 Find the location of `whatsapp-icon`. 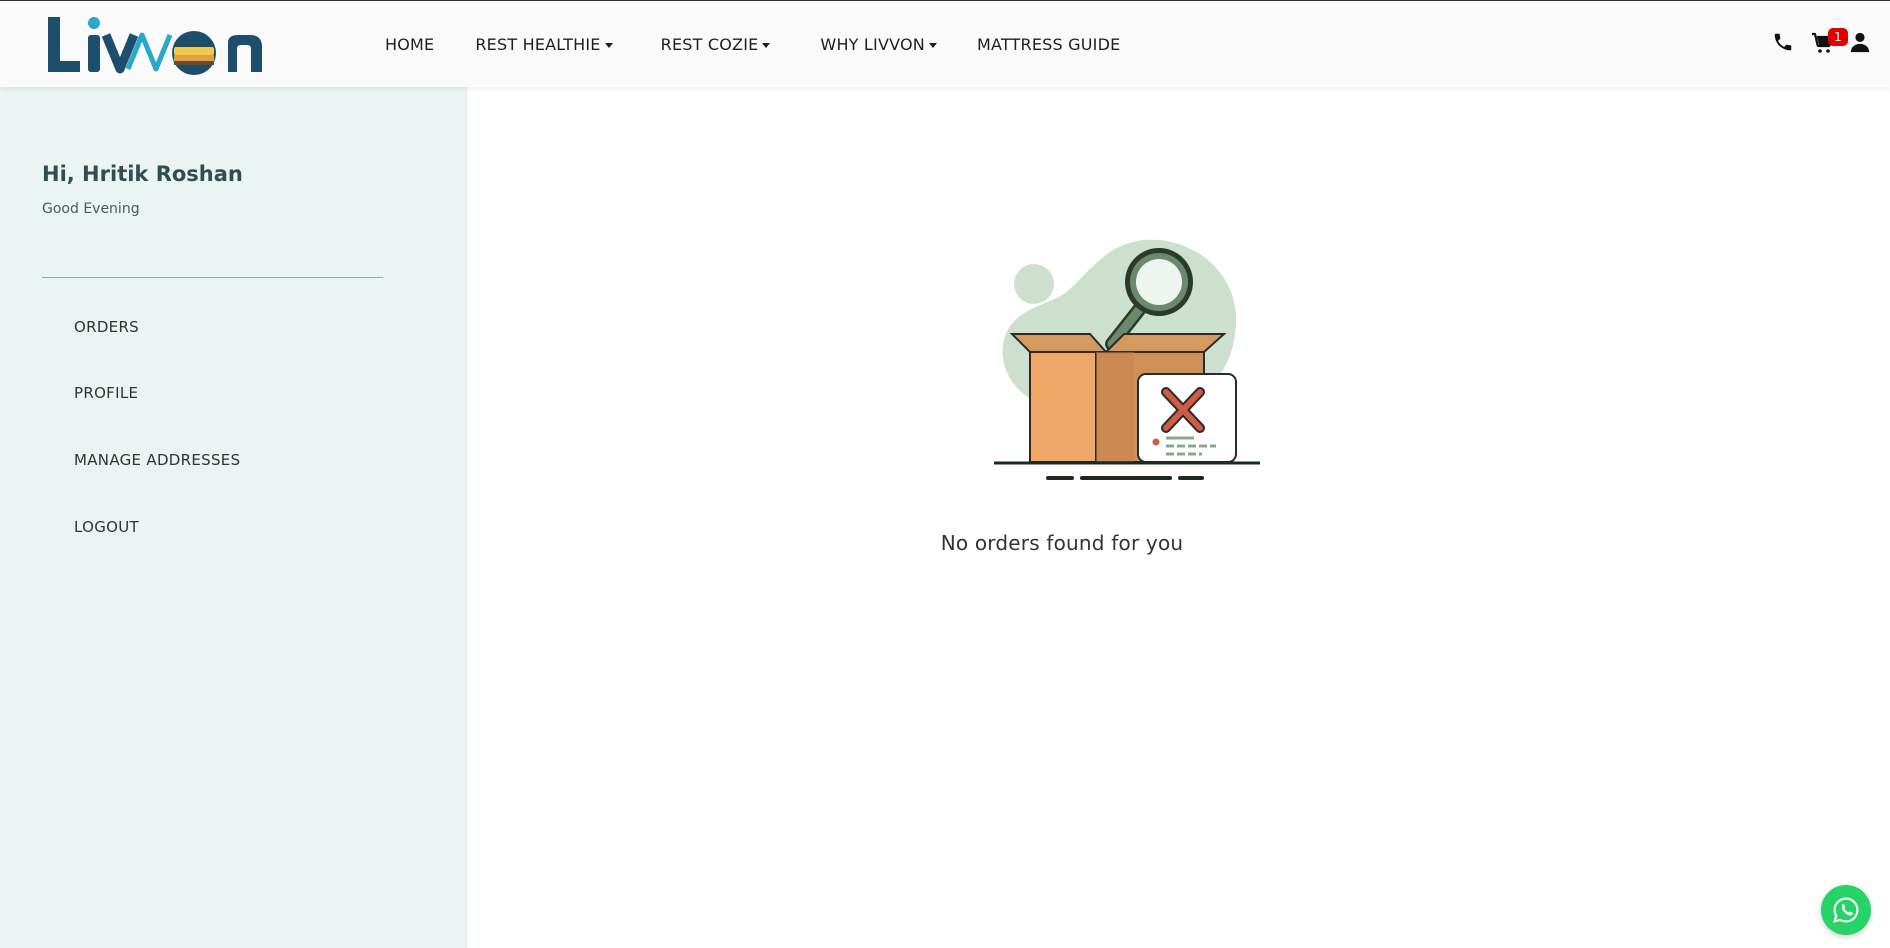

whatsapp-icon is located at coordinates (1846, 910).